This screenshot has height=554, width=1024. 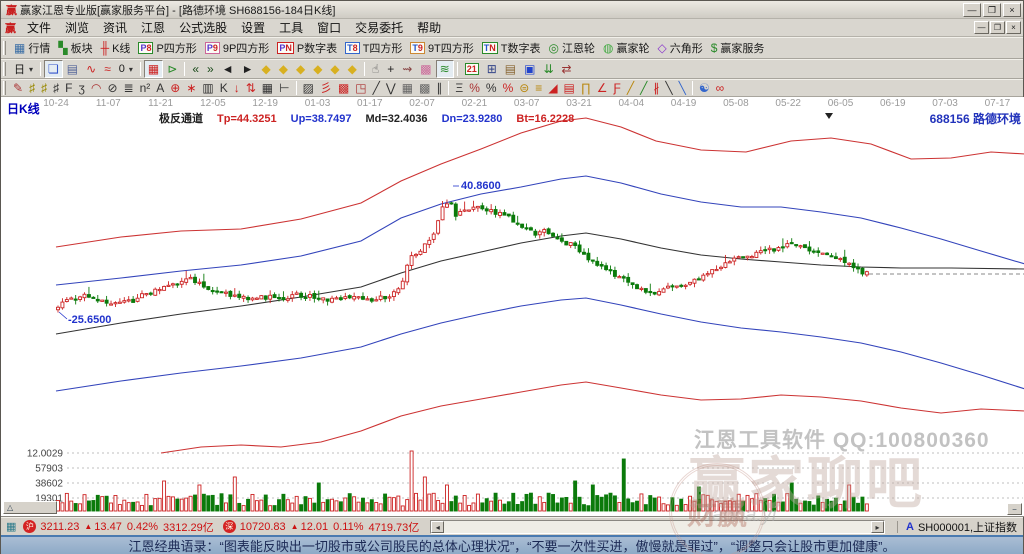 I want to click on trend-chart-button: ≈, so click(x=107, y=69).